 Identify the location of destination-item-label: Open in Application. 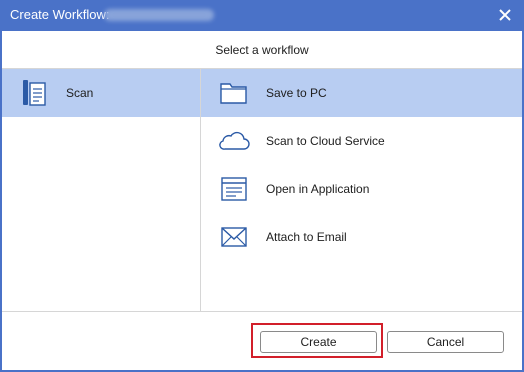
(318, 189).